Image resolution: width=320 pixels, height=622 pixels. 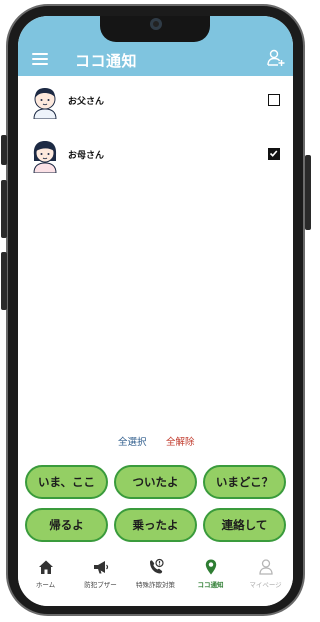 What do you see at coordinates (100, 567) in the screenshot?
I see `megaphone-icon` at bounding box center [100, 567].